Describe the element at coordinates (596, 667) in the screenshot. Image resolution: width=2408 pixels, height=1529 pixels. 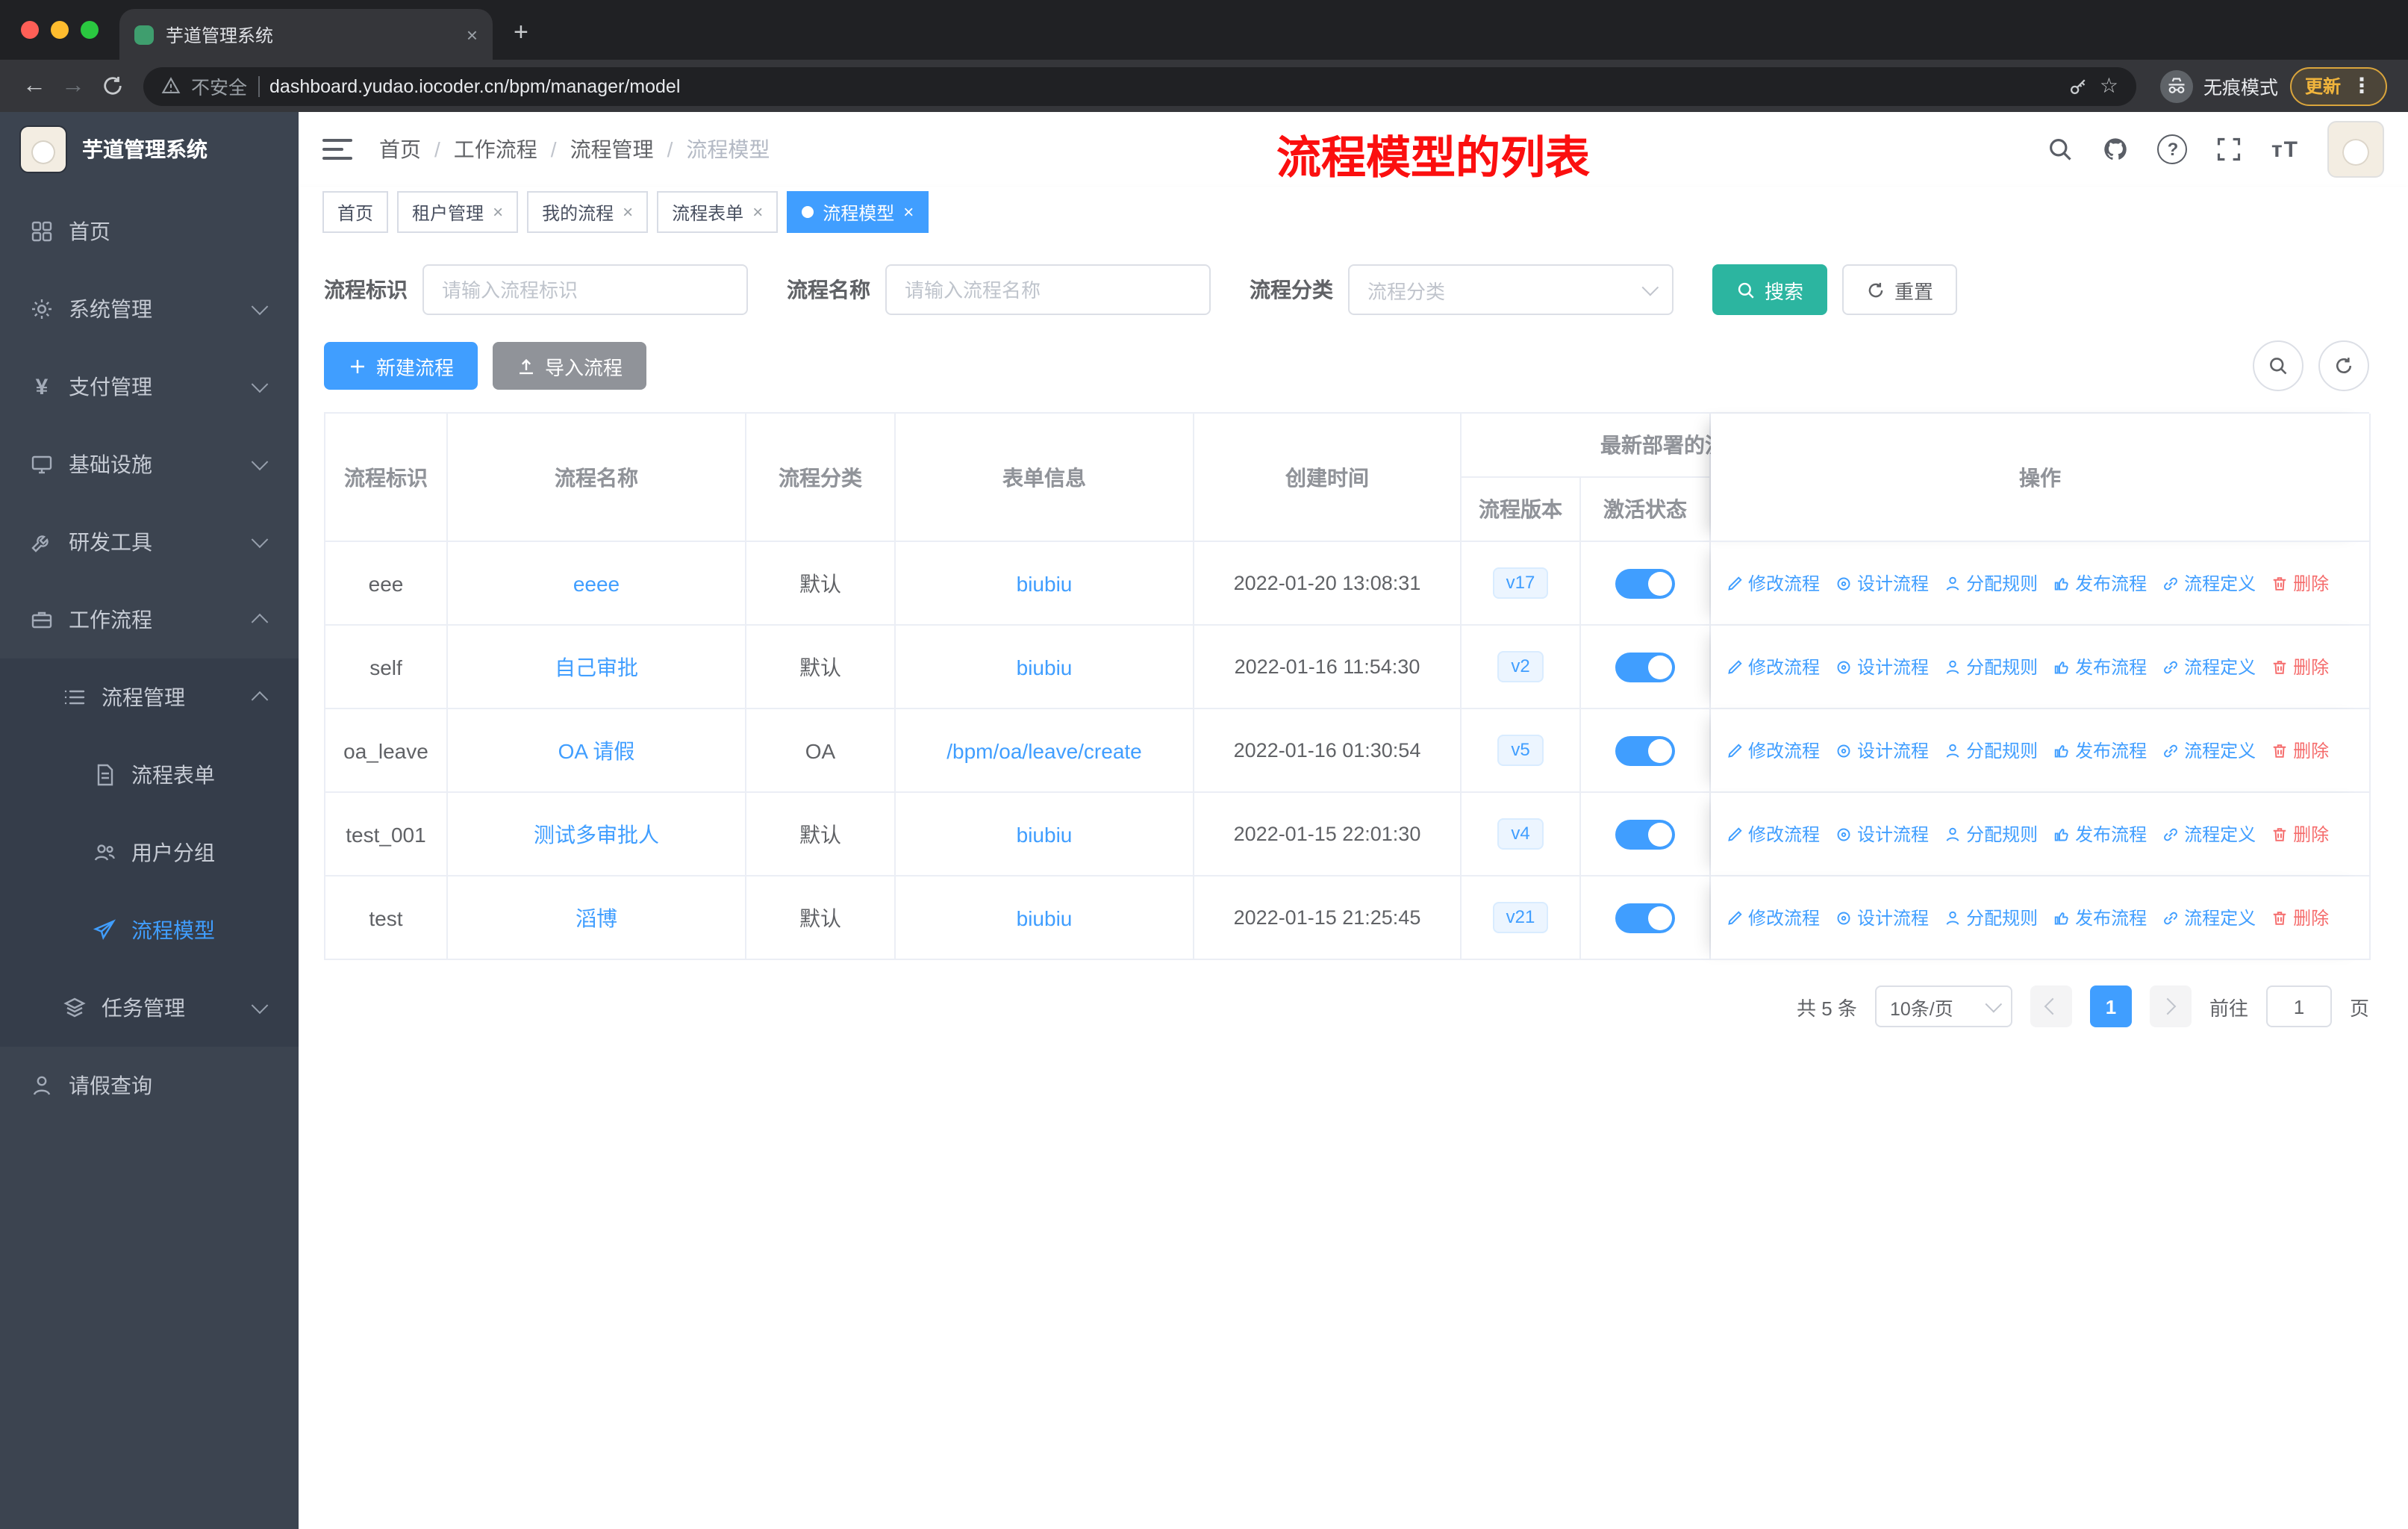
I see `model-name-link: 自己审批` at that location.